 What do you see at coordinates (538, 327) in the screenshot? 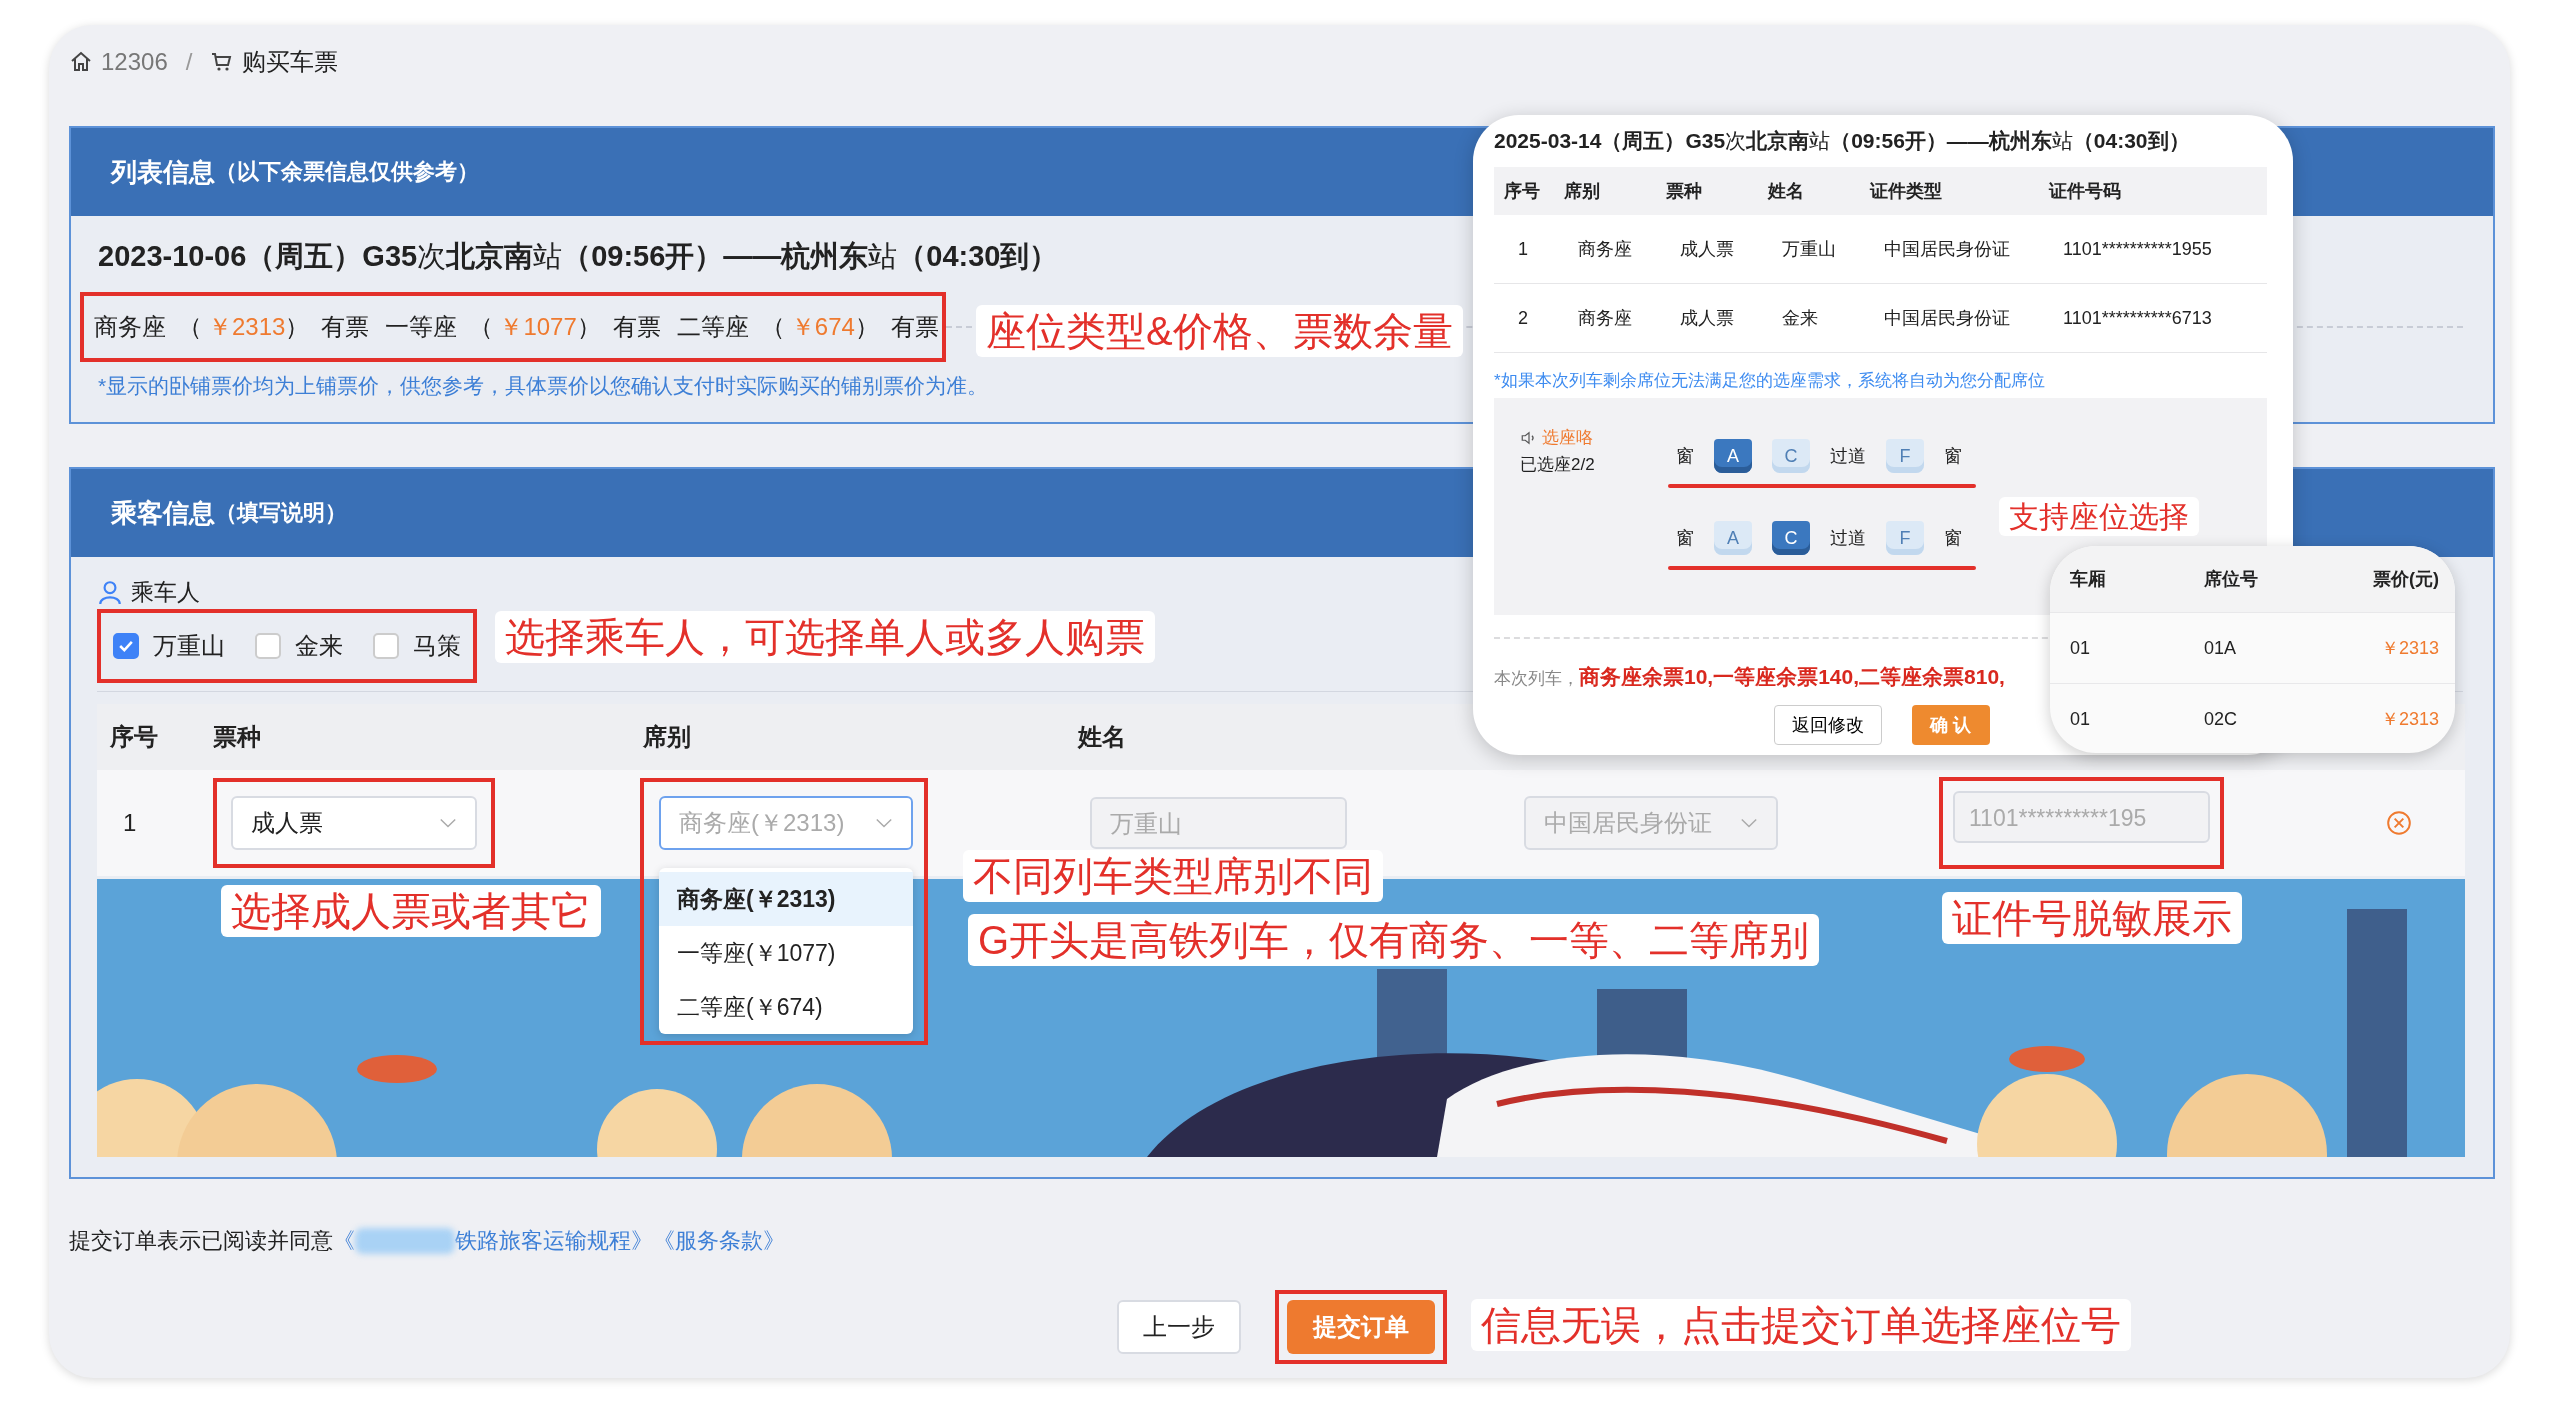
I see `seat-price: ￥1077` at bounding box center [538, 327].